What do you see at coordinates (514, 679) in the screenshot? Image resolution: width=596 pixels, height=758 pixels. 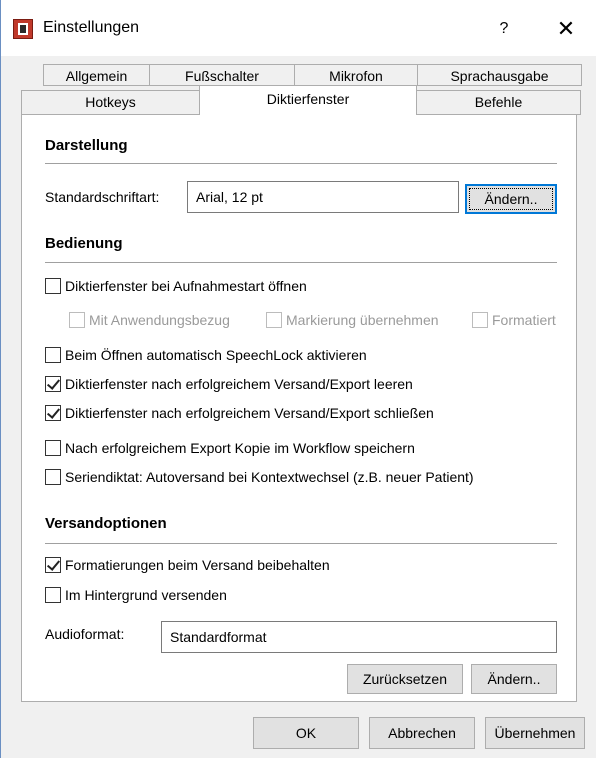 I see `change-audio-button: Ändern..` at bounding box center [514, 679].